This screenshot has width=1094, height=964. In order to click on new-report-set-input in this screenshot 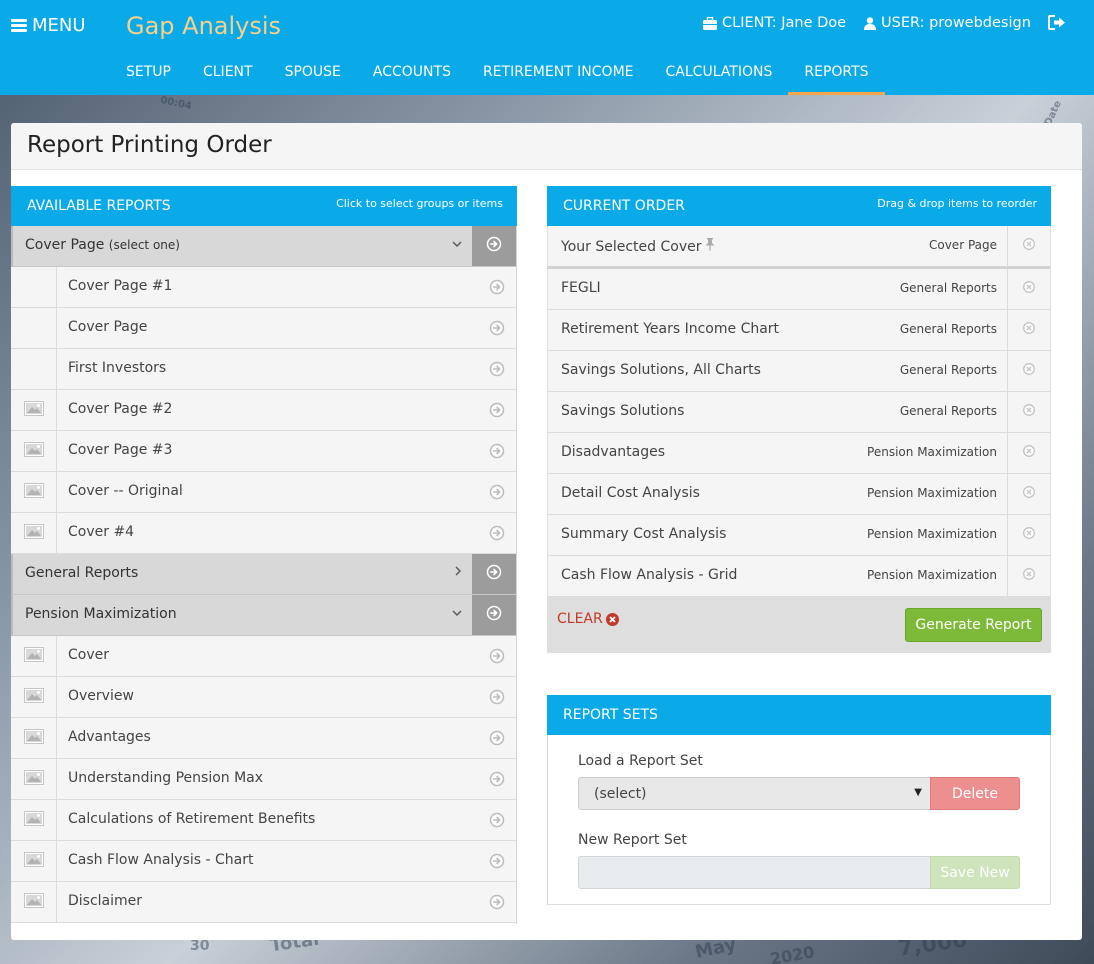, I will do `click(754, 872)`.